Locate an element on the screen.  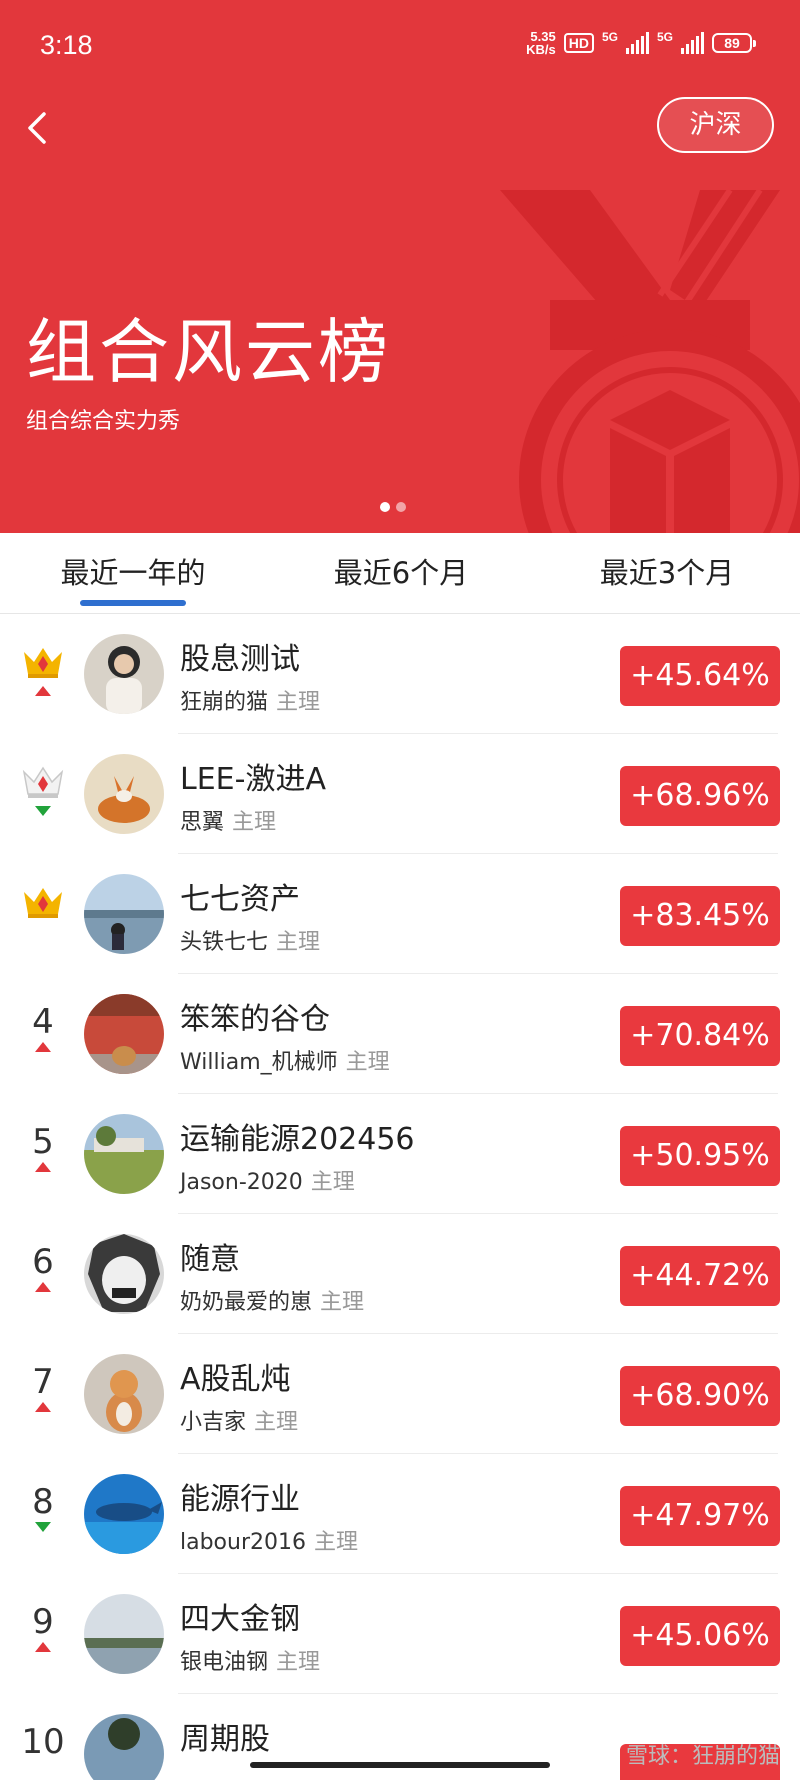
medal-icon is located at coordinates (650, 361).